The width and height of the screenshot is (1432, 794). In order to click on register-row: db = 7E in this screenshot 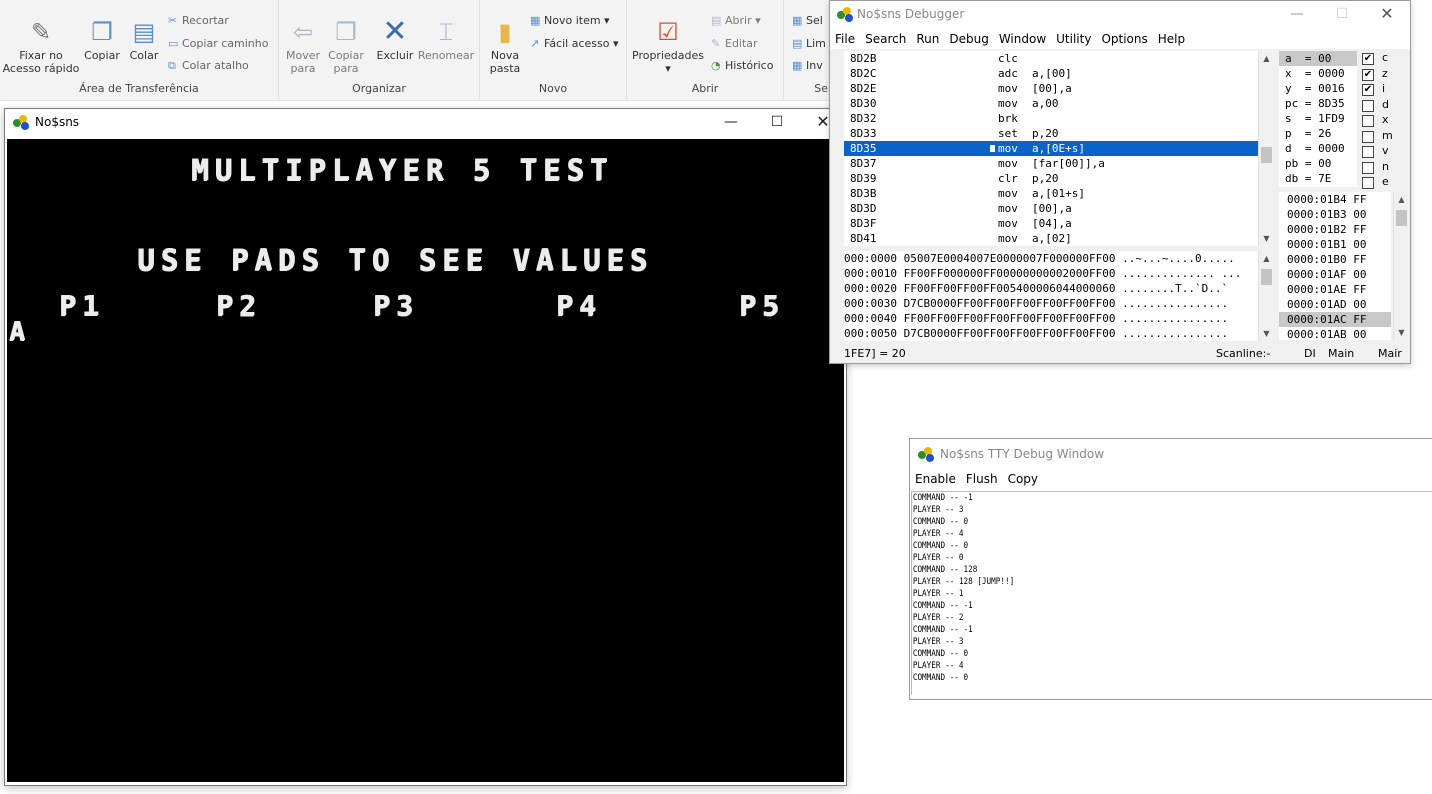, I will do `click(1318, 178)`.